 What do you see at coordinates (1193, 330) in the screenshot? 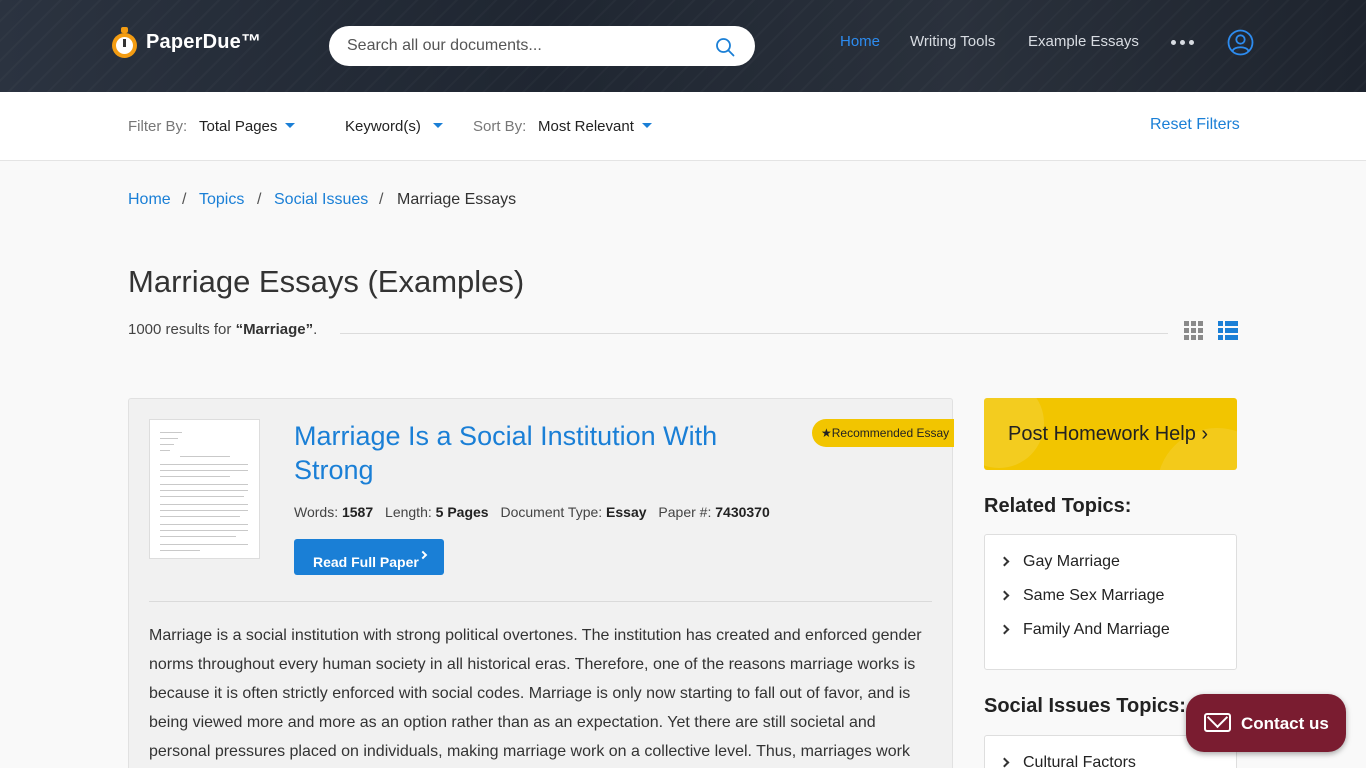
I see `grid-view-icon` at bounding box center [1193, 330].